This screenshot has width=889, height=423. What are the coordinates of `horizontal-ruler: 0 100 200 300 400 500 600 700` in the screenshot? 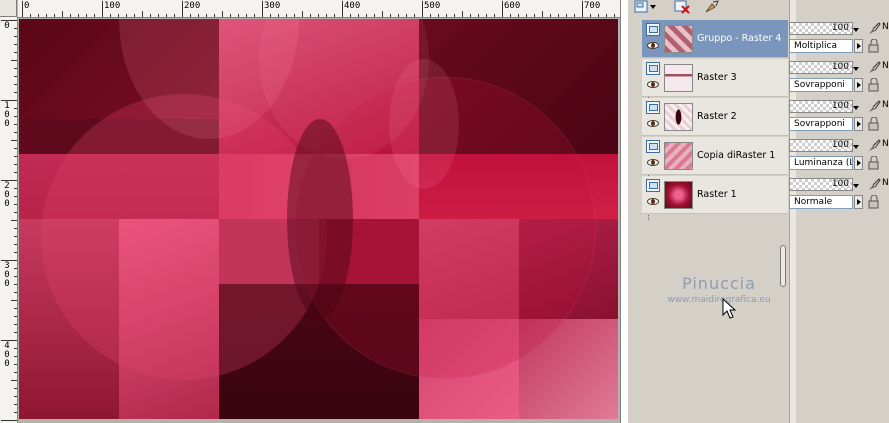 It's located at (320, 9).